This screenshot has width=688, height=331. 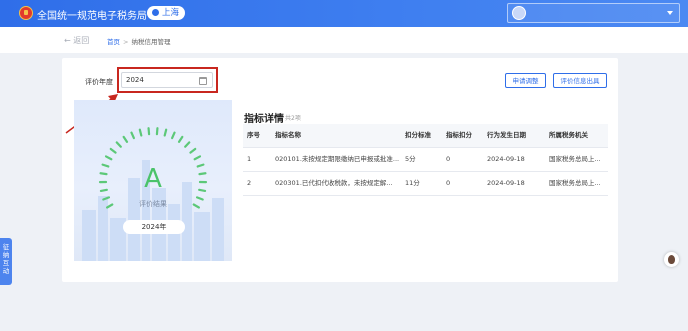 I want to click on issue-report-button: 评价信息出具, so click(x=580, y=80).